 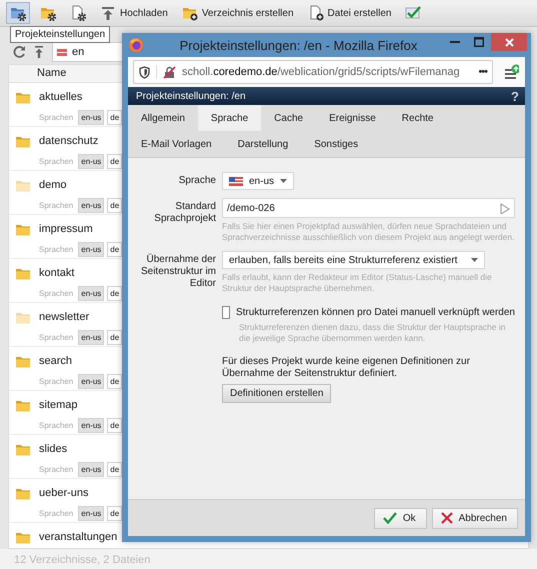 I want to click on select-value: erlauben, falls bereits eine Strukturreferenz existiert, so click(x=343, y=260).